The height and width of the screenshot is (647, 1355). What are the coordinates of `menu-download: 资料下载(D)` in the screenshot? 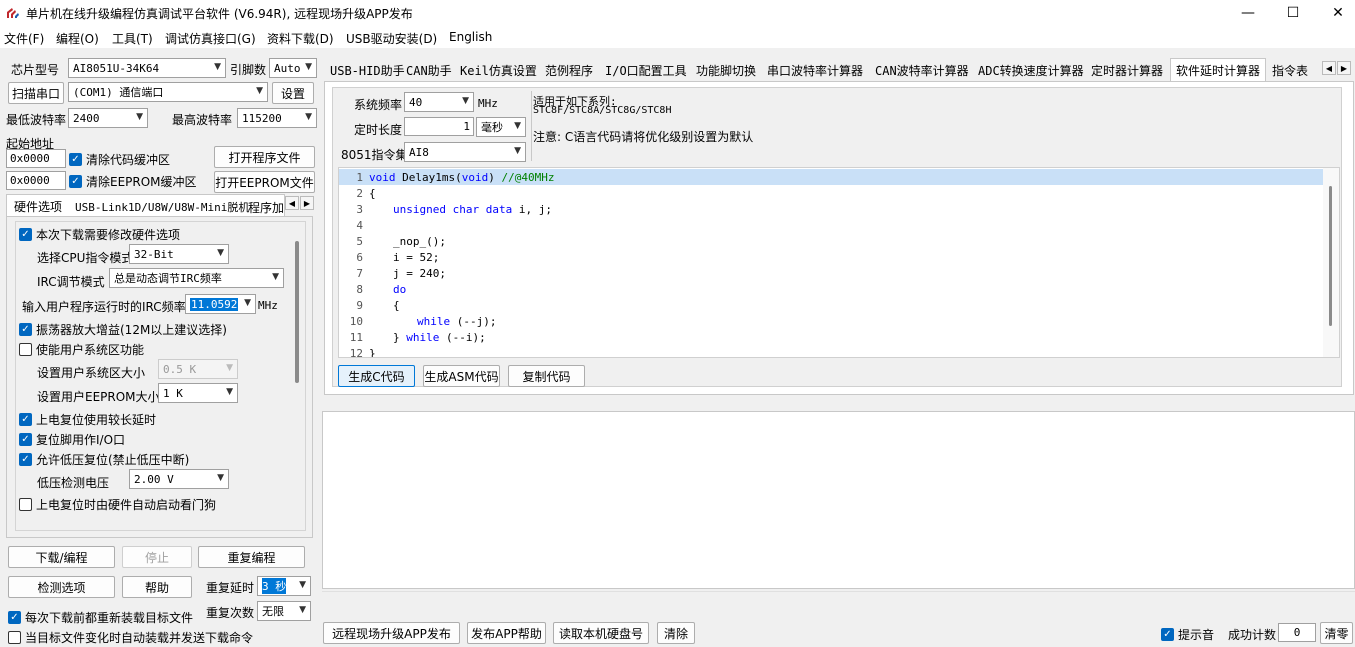 It's located at (300, 38).